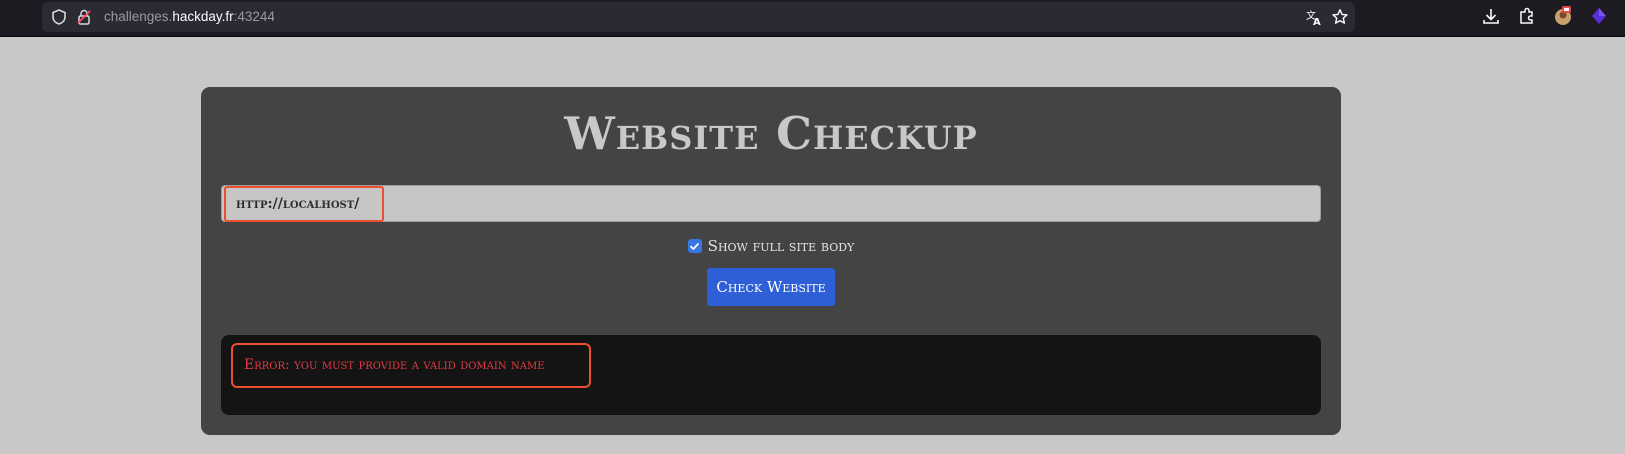 This screenshot has height=454, width=1625. Describe the element at coordinates (138, 16) in the screenshot. I see `url-subdomain: challenges.` at that location.